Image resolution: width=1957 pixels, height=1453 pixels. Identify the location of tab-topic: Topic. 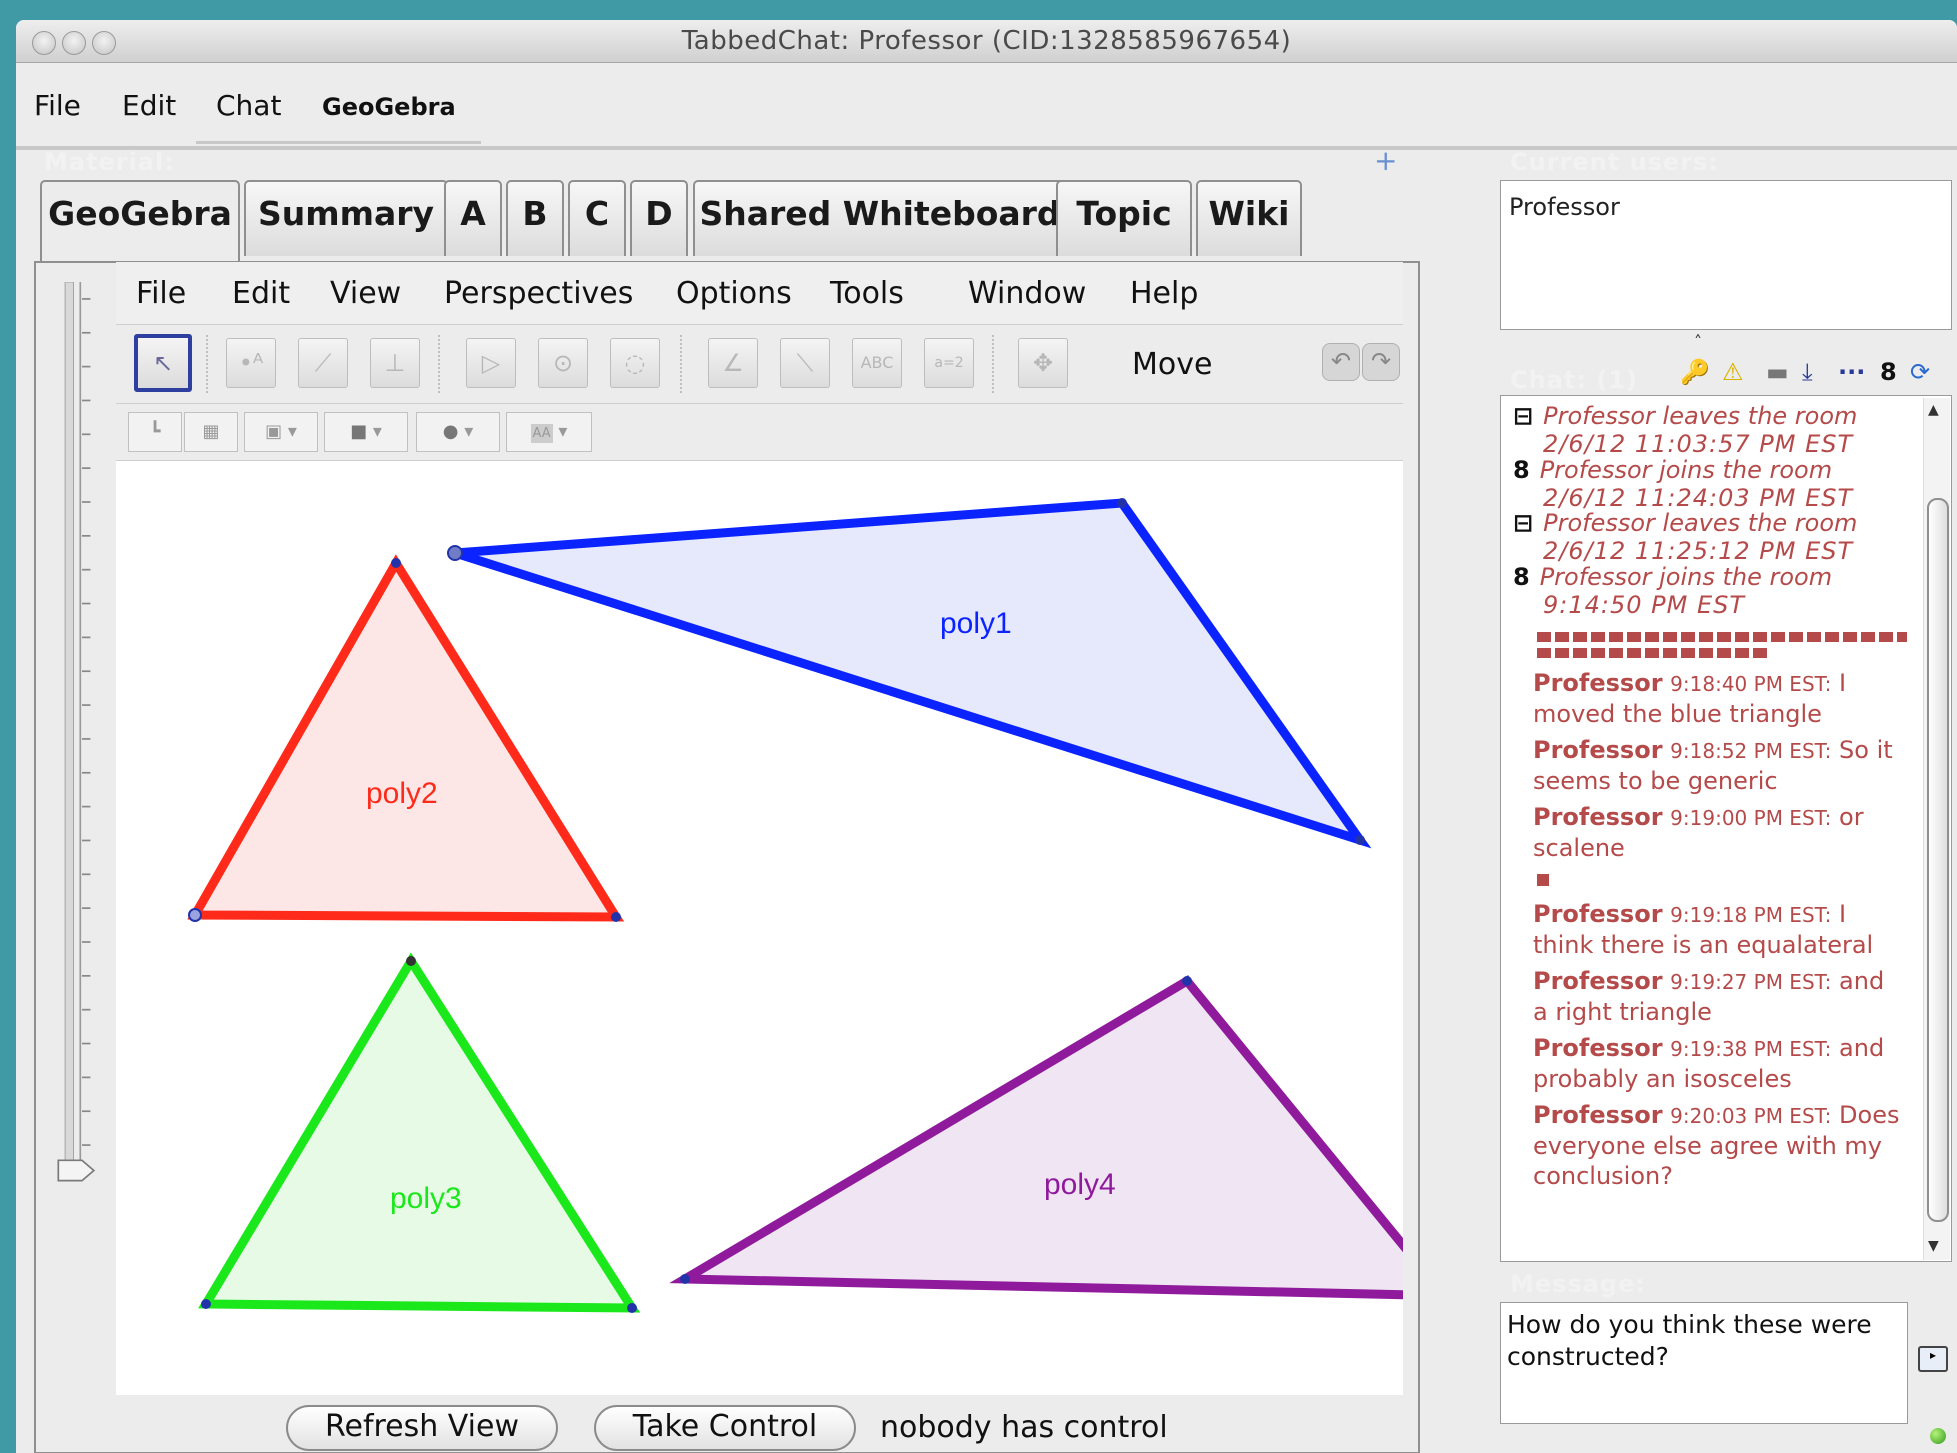
(1124, 218).